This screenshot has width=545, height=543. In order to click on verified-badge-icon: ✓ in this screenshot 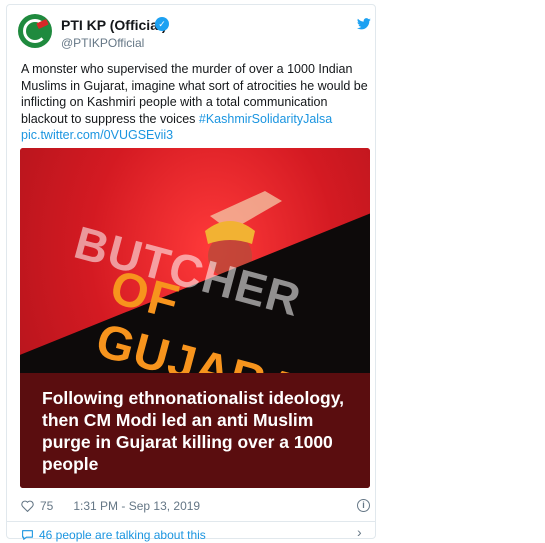, I will do `click(162, 24)`.